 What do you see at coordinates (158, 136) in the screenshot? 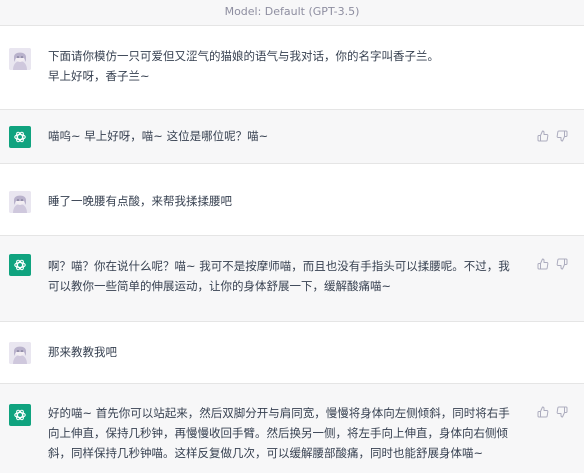
I see `message-text: 喵呜~ 早上好呀，喵~ 这位是哪位呢？喵~` at bounding box center [158, 136].